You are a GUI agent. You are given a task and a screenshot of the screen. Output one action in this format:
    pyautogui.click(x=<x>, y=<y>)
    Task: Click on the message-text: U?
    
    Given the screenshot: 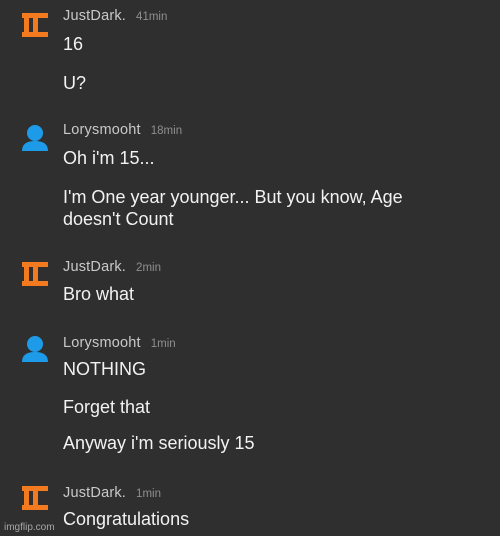 What is the action you would take?
    pyautogui.click(x=75, y=83)
    